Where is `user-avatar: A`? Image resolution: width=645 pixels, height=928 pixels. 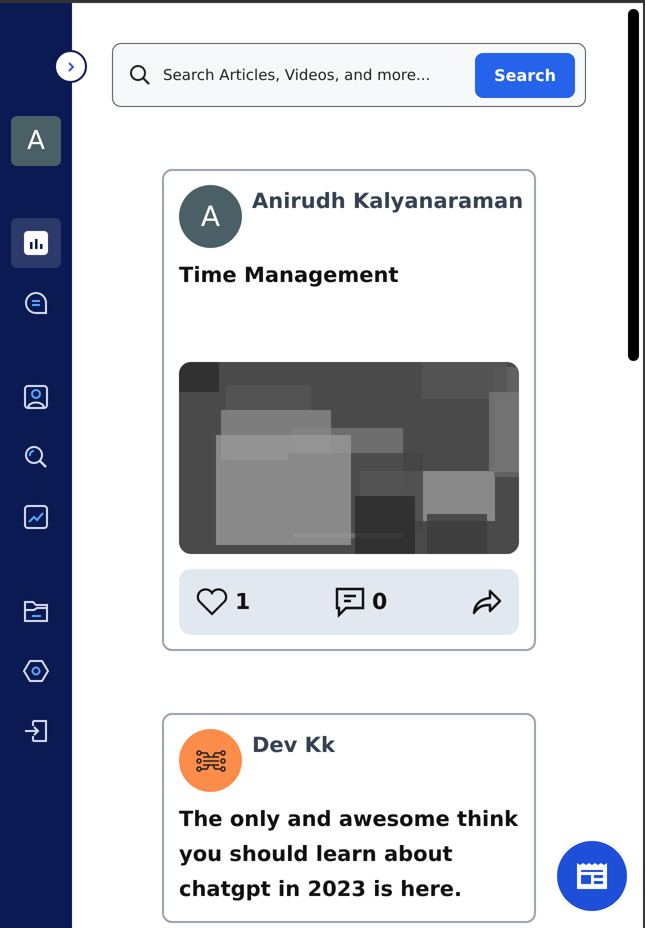 user-avatar: A is located at coordinates (36, 141).